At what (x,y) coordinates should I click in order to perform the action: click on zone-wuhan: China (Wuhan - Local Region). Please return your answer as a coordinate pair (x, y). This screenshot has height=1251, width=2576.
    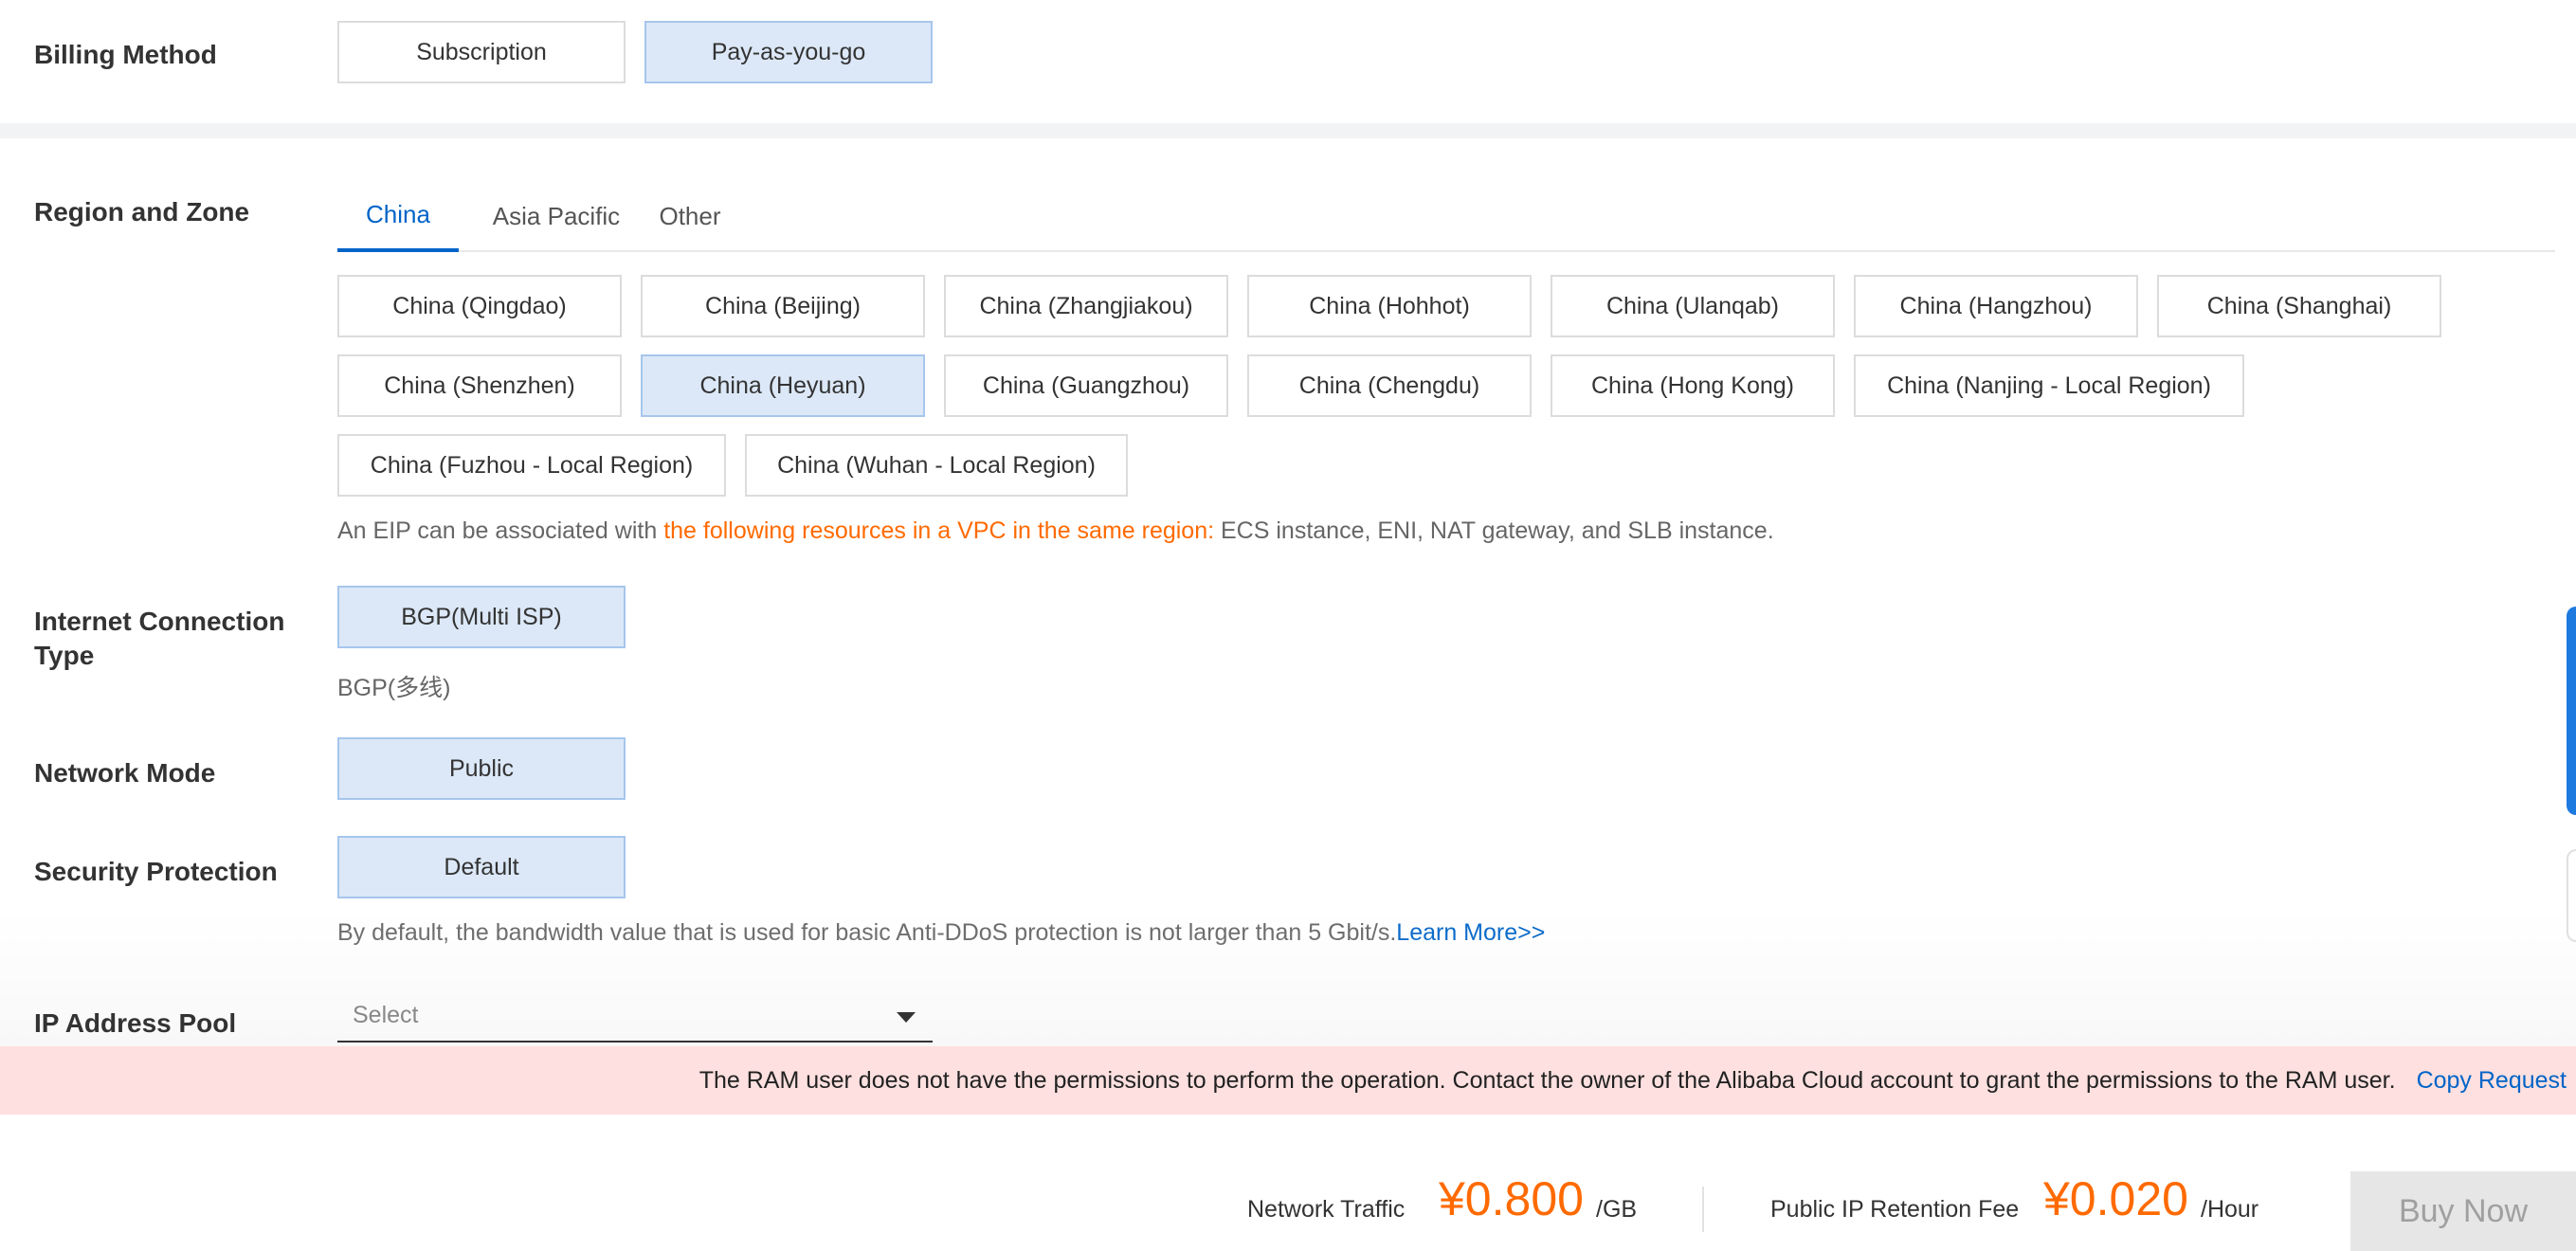
    Looking at the image, I should click on (936, 466).